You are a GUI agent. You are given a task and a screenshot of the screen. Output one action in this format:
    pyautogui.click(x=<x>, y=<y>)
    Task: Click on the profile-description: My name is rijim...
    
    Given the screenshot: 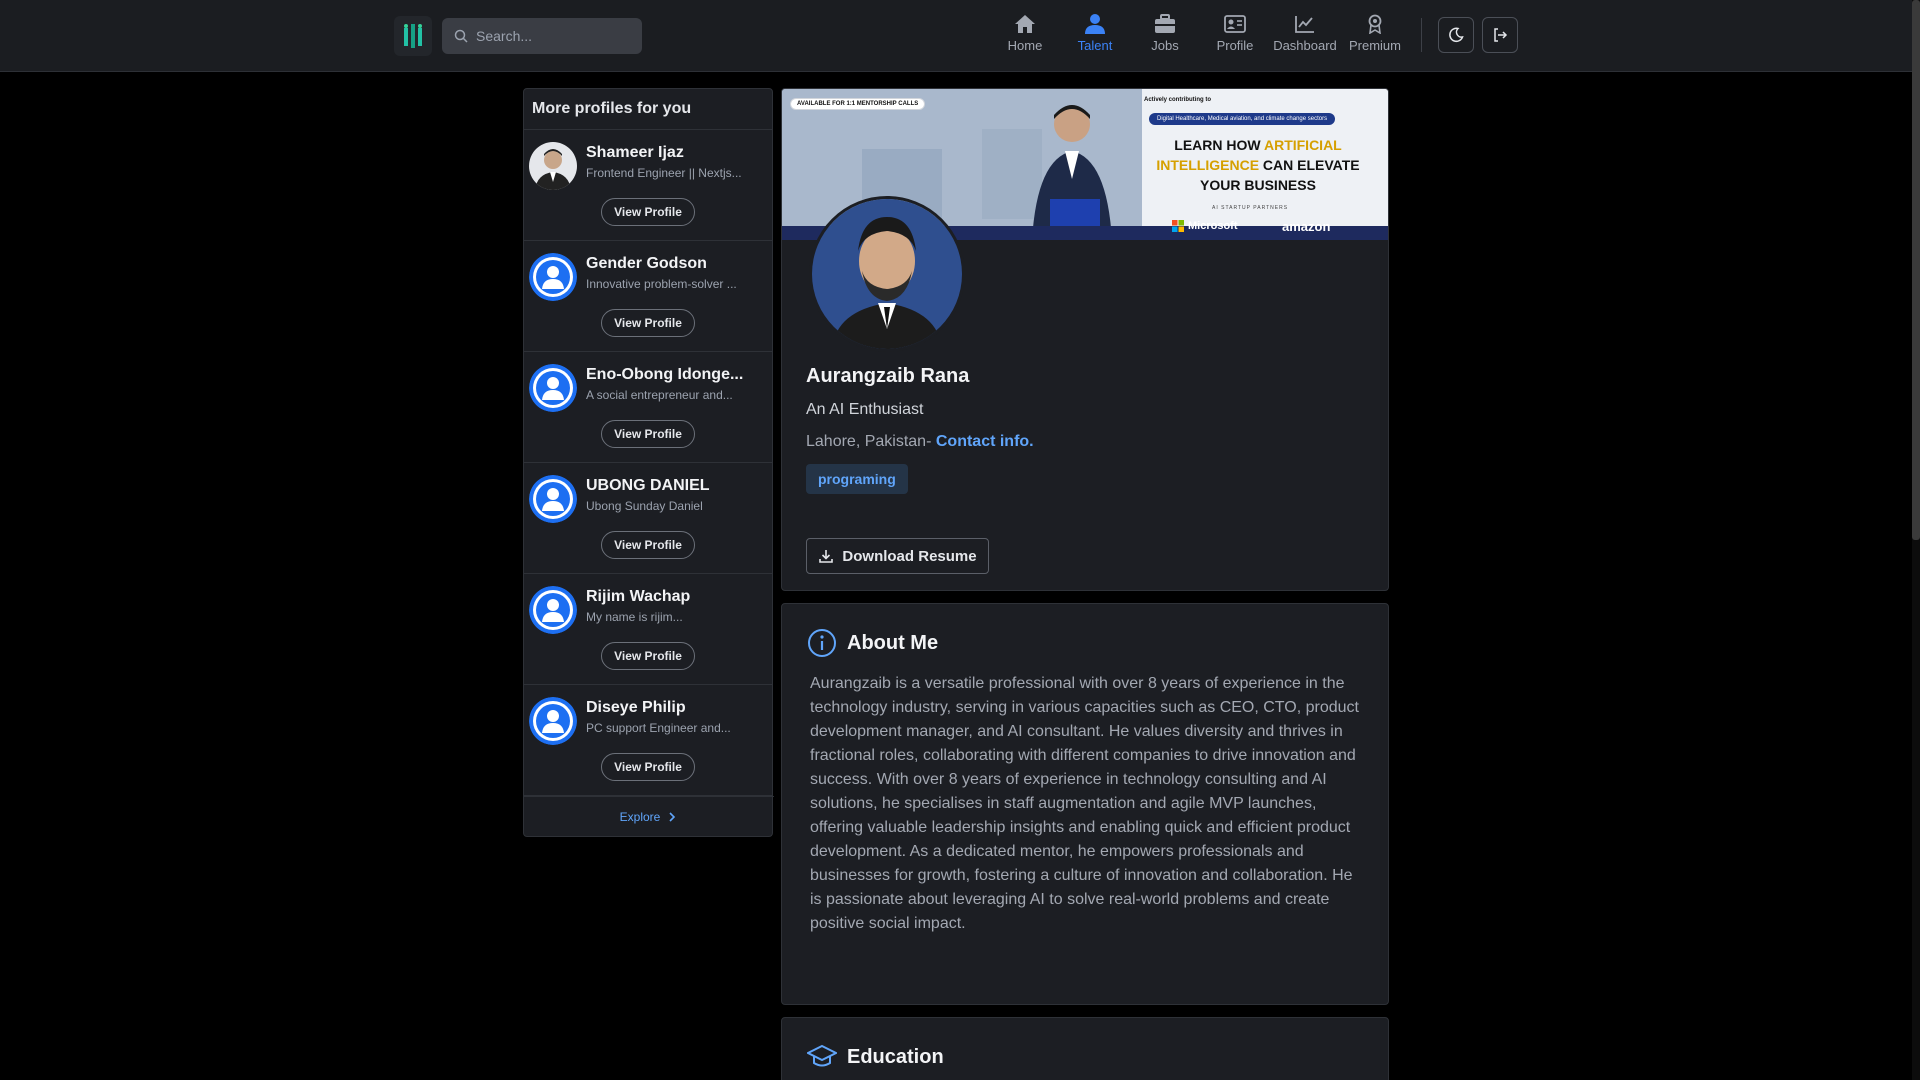 What is the action you would take?
    pyautogui.click(x=634, y=617)
    